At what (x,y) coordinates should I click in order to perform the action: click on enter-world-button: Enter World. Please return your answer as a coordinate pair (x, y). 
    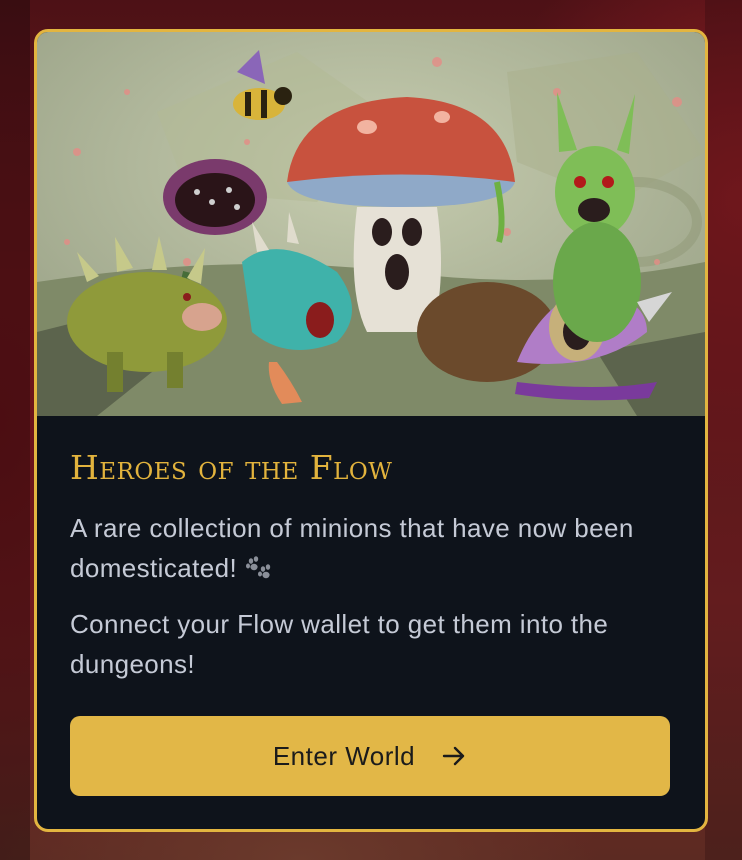
    Looking at the image, I should click on (370, 756).